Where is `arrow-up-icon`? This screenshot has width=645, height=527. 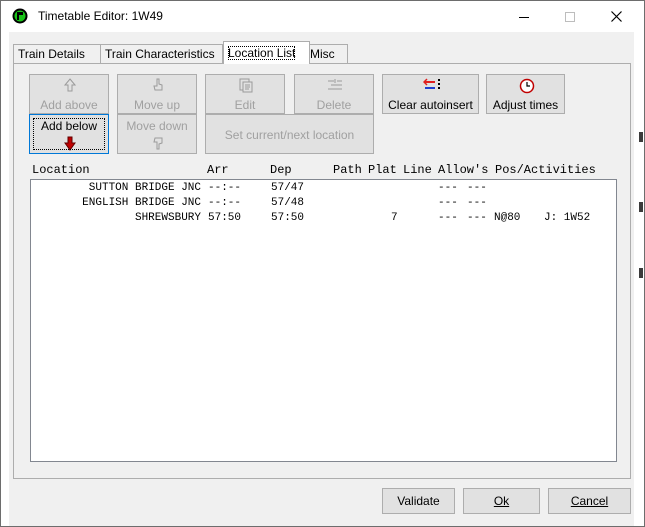
arrow-up-icon is located at coordinates (70, 85).